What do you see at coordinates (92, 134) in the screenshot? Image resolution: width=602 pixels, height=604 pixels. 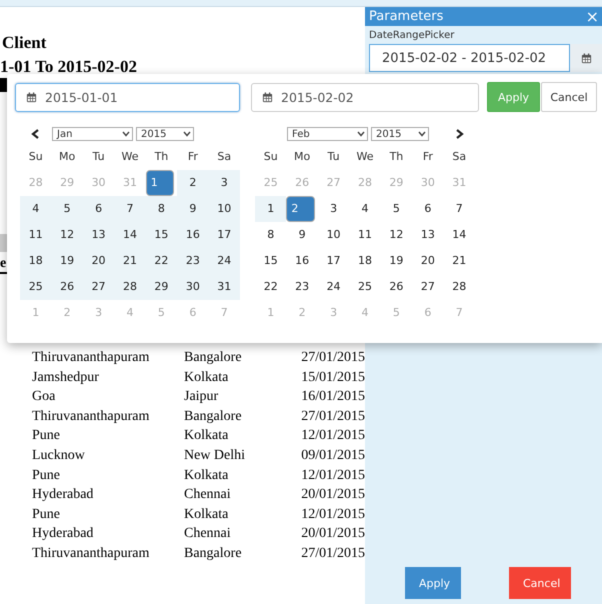 I see `month-select: Jan` at bounding box center [92, 134].